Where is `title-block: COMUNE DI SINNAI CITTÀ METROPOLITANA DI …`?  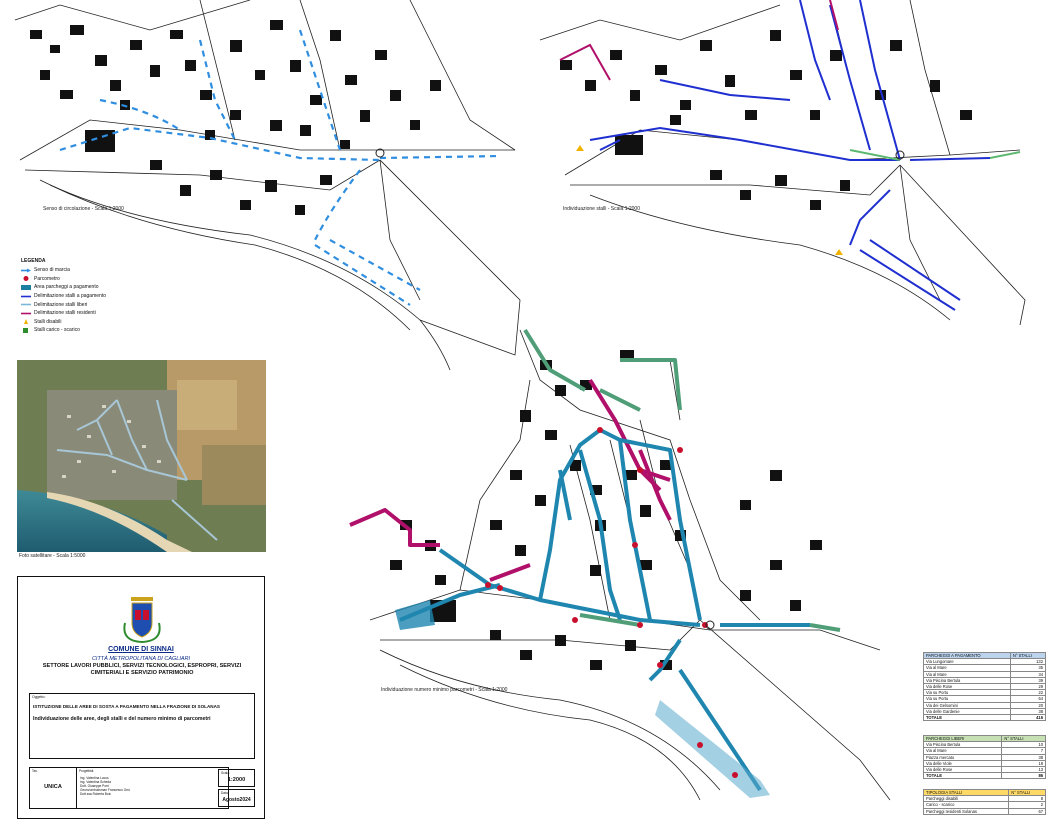
title-block: COMUNE DI SINNAI CITTÀ METROPOLITANA DI … is located at coordinates (141, 697).